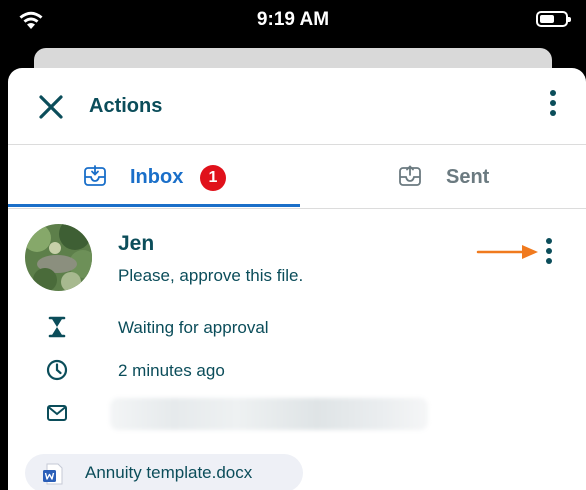 The width and height of the screenshot is (586, 490). I want to click on status-time: 9:19 AM, so click(293, 19).